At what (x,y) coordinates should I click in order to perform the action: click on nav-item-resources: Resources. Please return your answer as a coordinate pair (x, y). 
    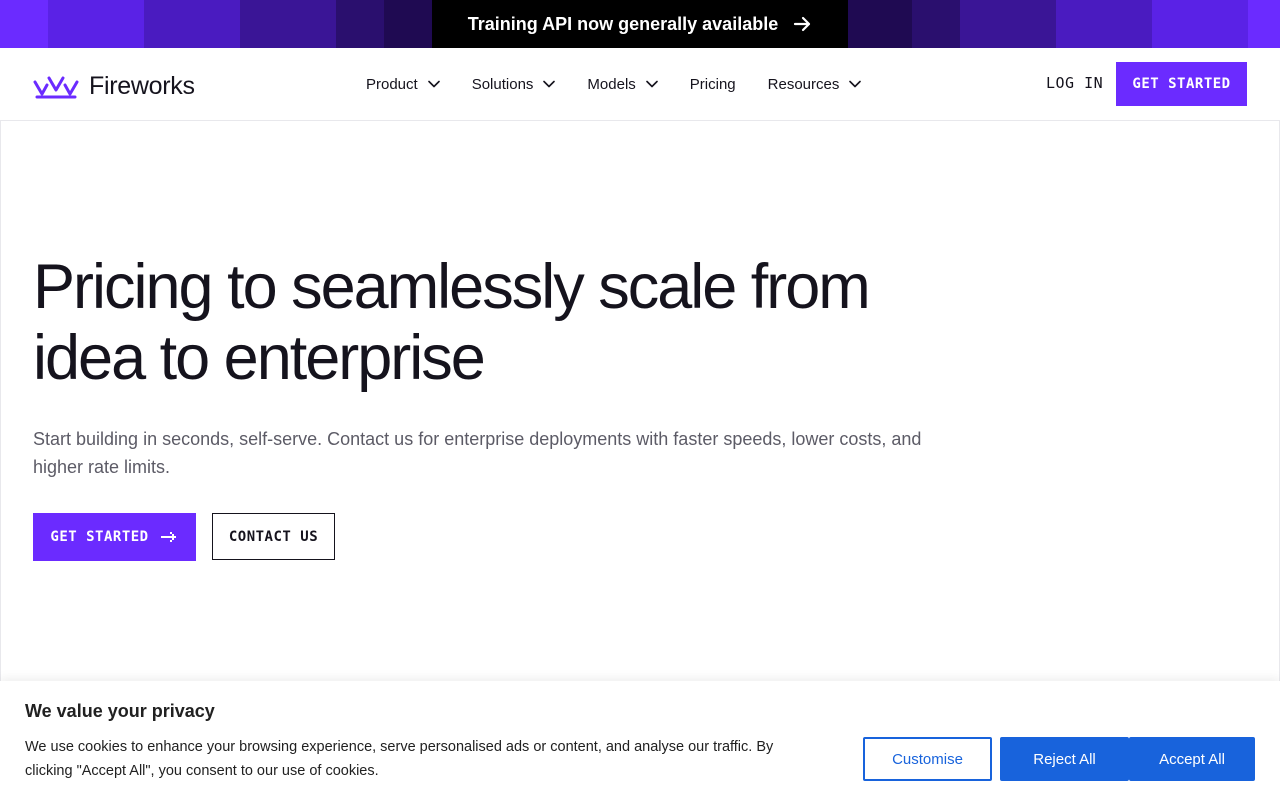
    Looking at the image, I should click on (815, 84).